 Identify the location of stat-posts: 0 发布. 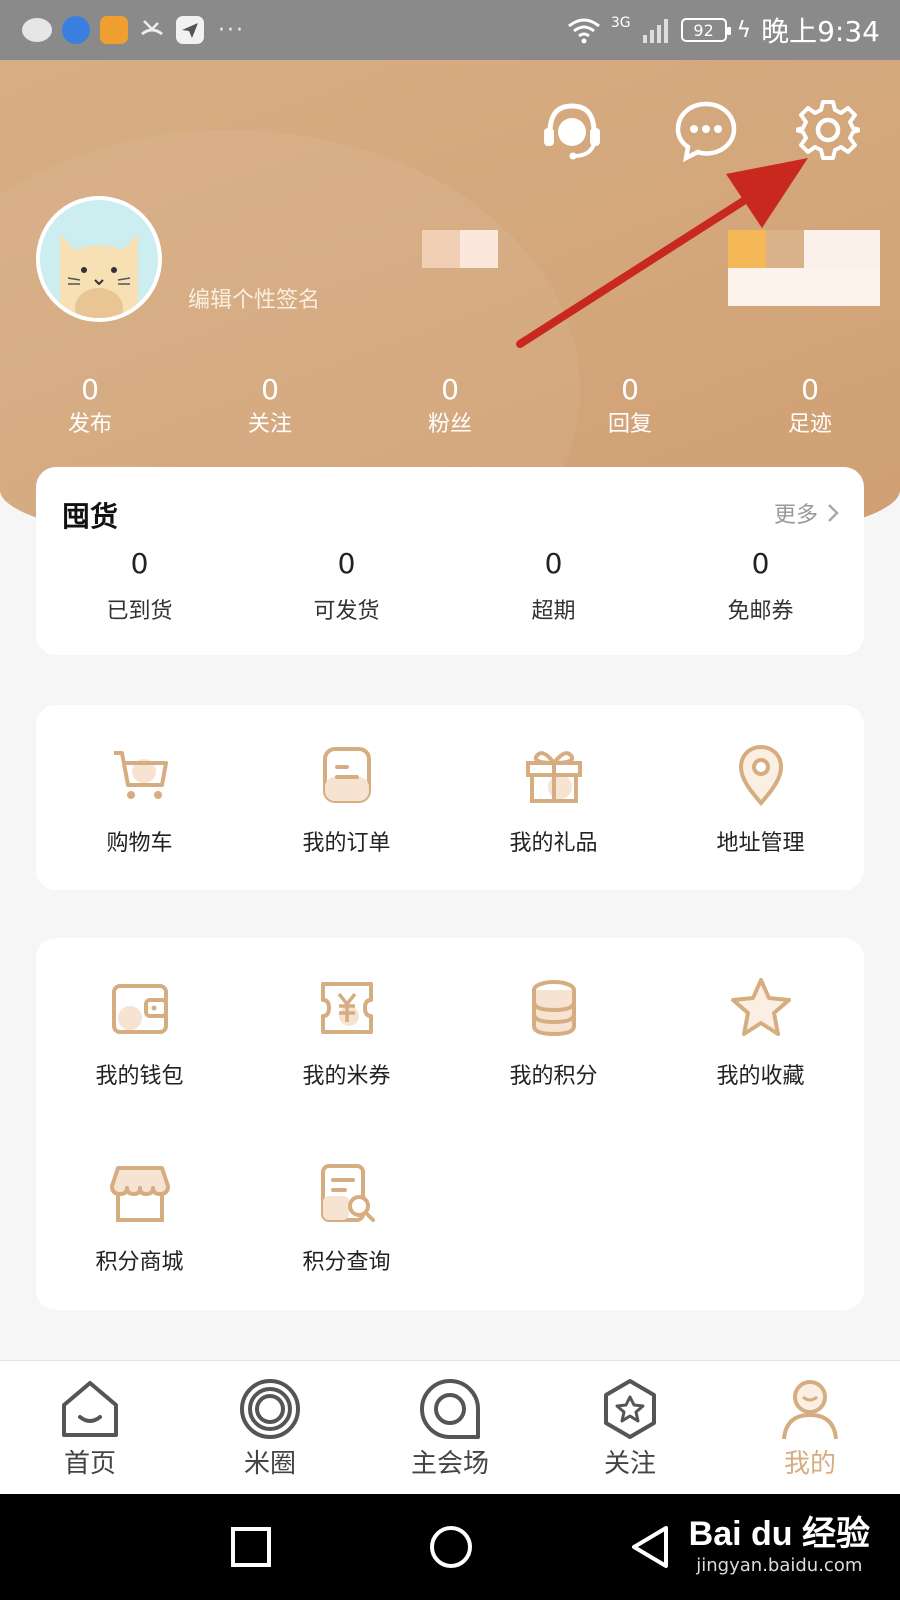
(90, 407).